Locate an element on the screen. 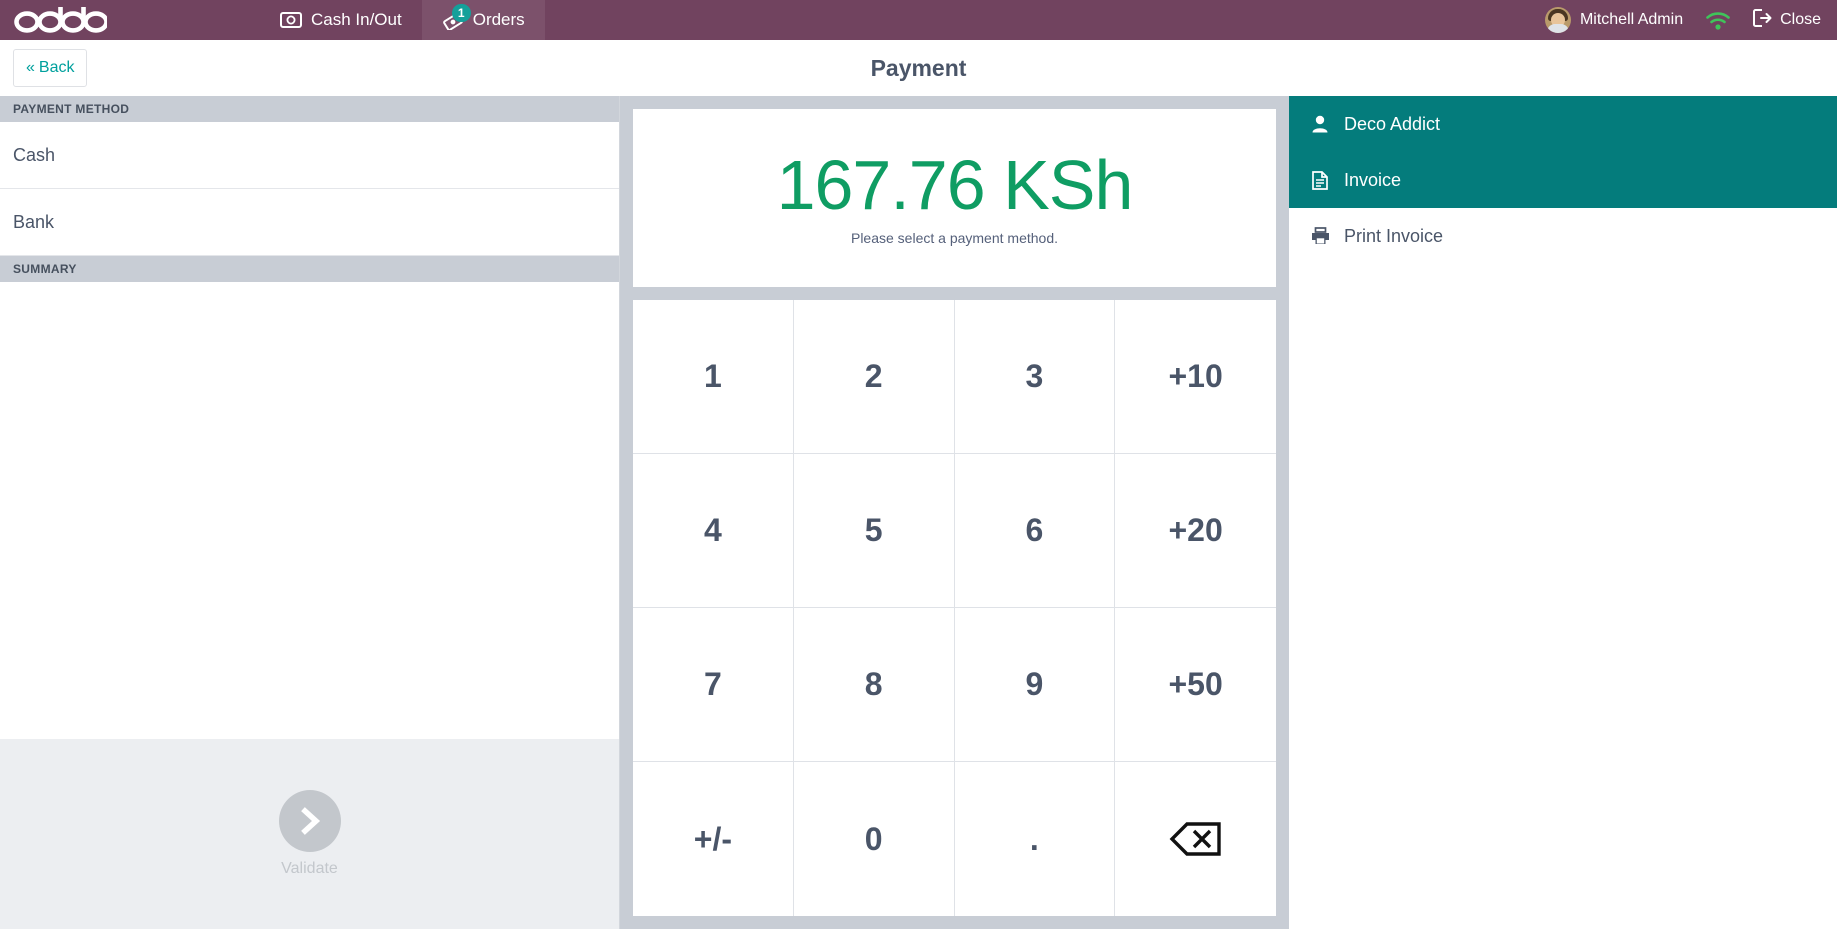 The width and height of the screenshot is (1837, 929). numpad-key-1: 1 is located at coordinates (713, 377).